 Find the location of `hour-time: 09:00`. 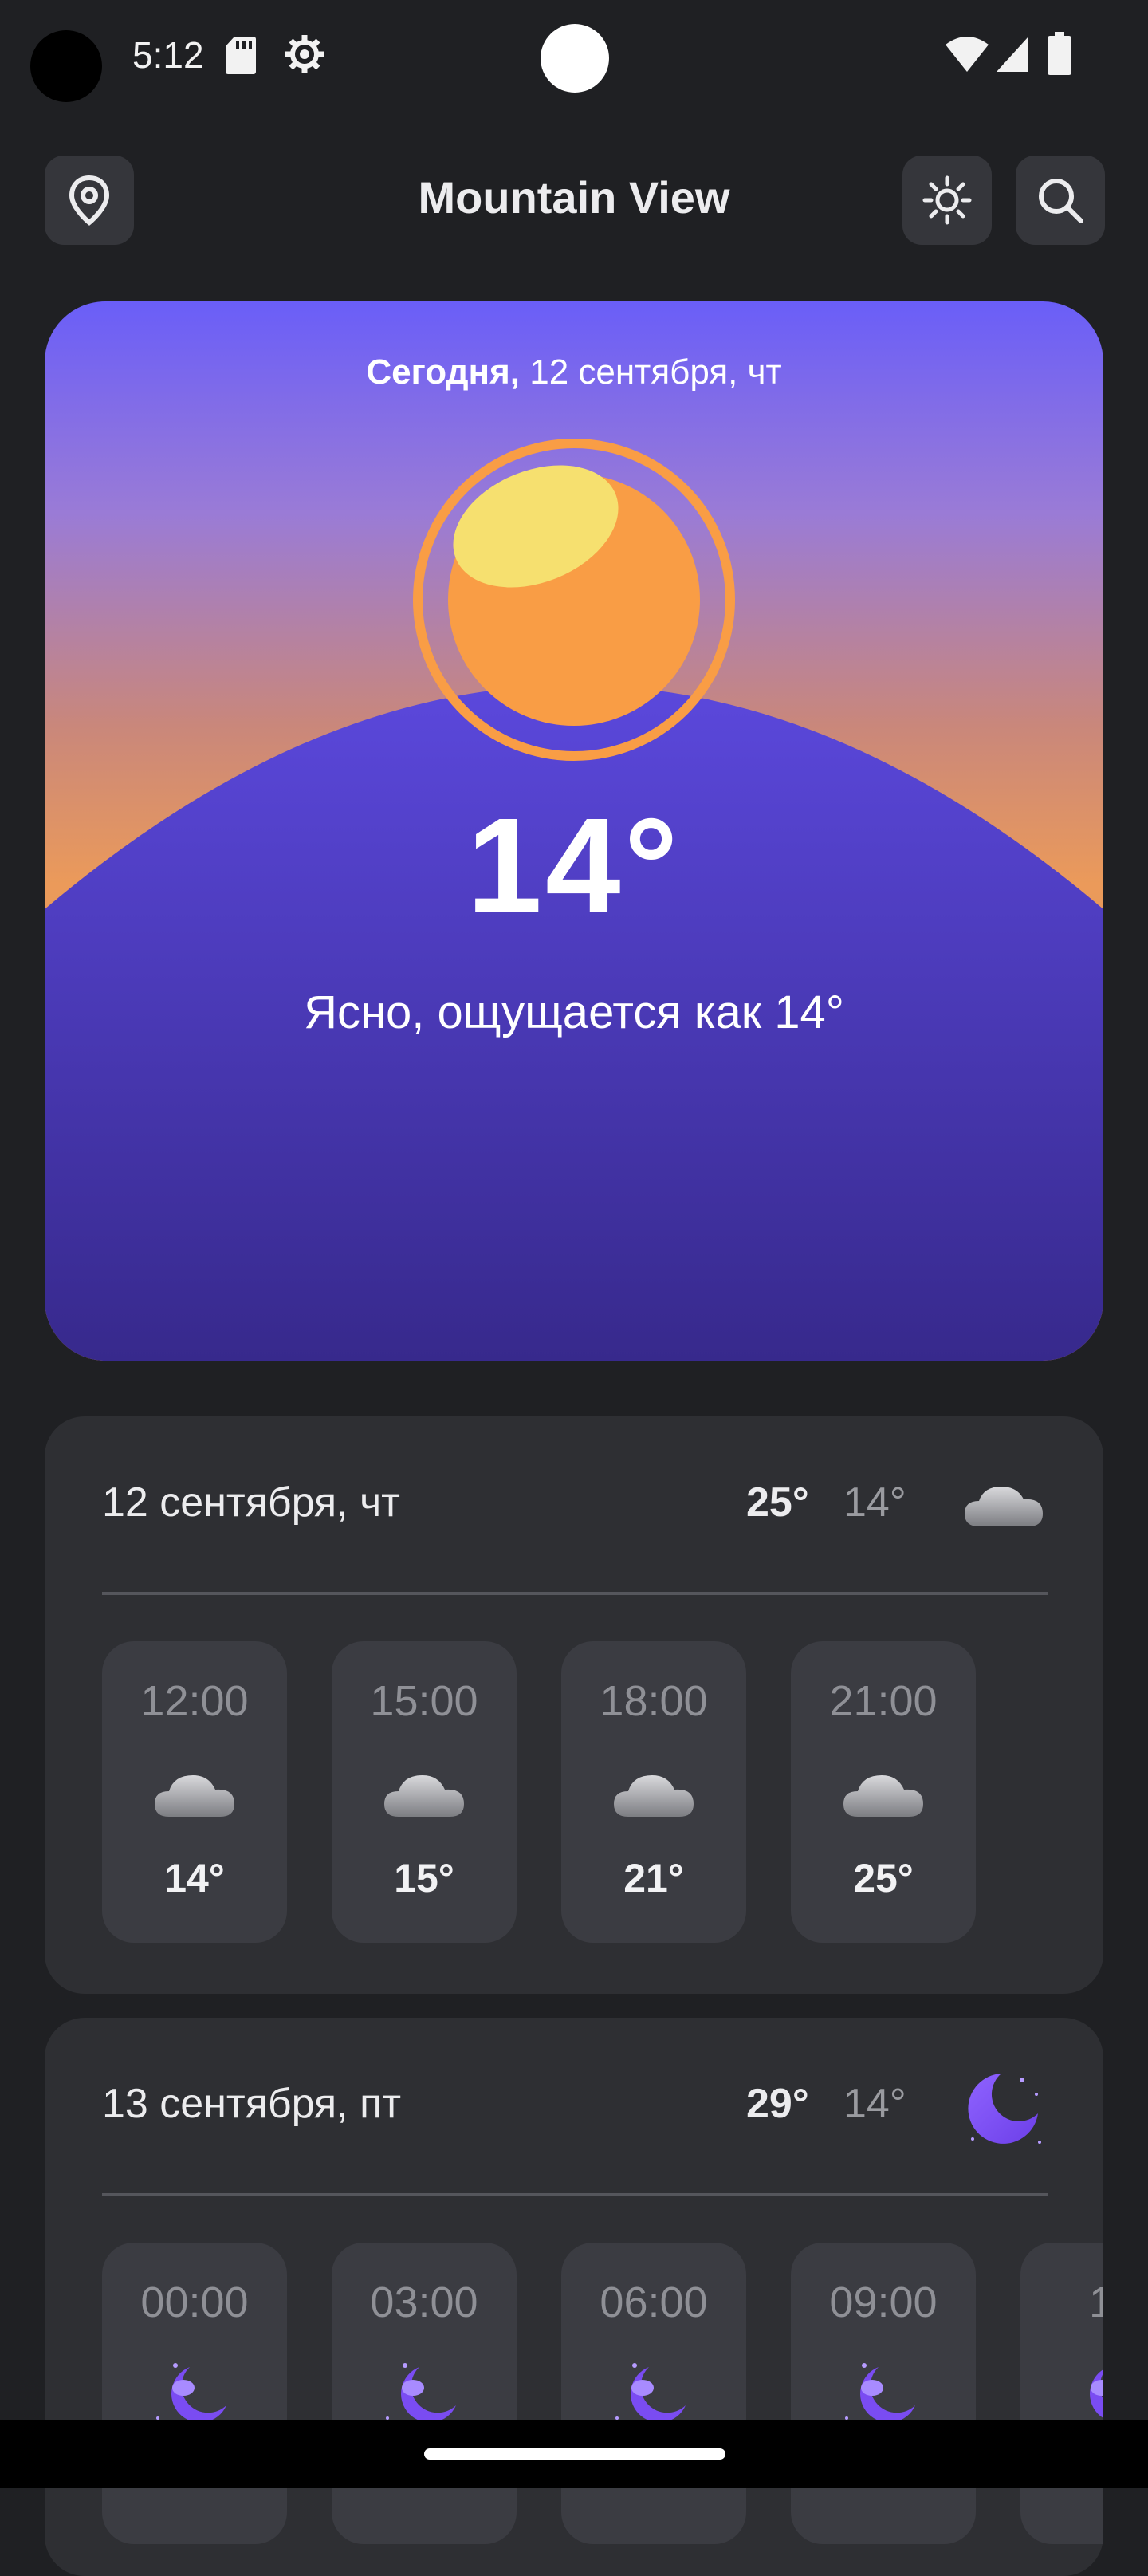

hour-time: 09:00 is located at coordinates (883, 2302).